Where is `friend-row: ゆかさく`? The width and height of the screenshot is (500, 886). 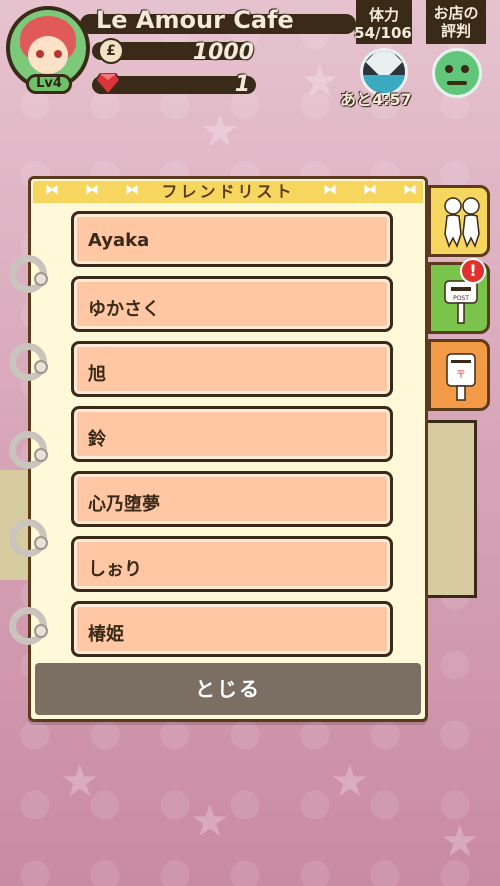 friend-row: ゆかさく is located at coordinates (232, 304).